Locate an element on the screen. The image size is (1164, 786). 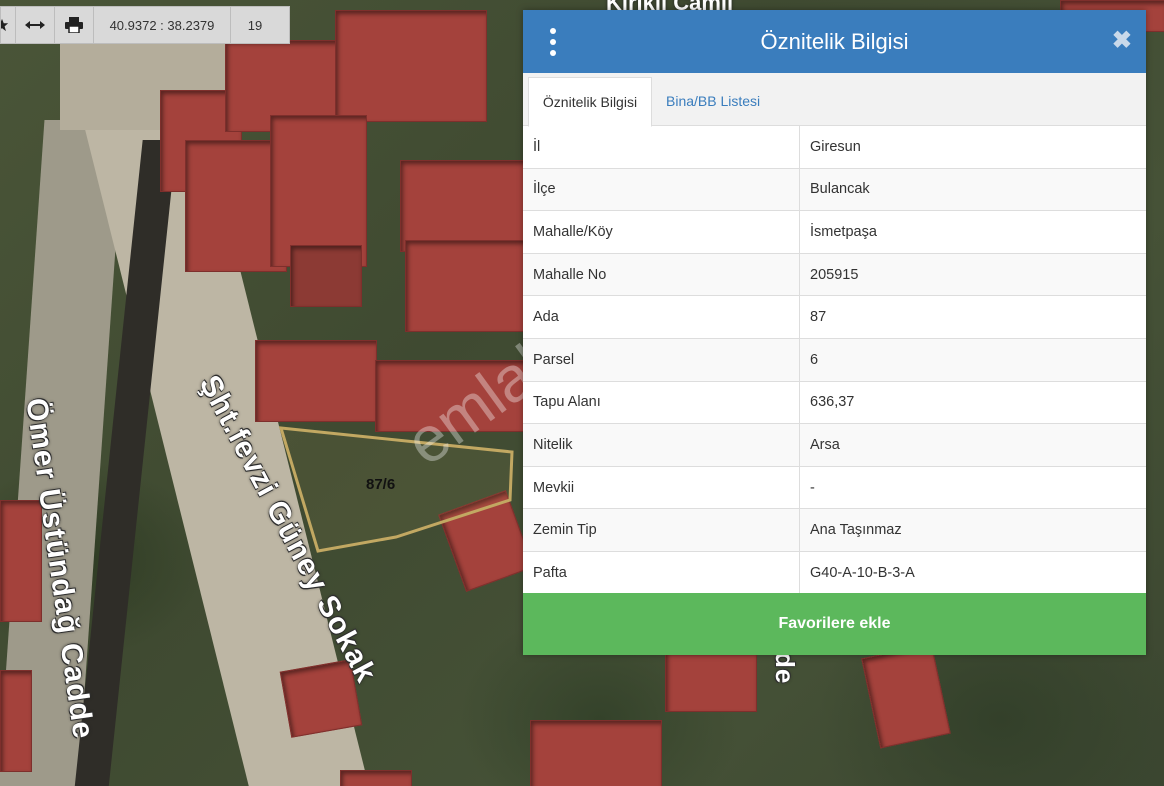
table-row: Pafta G40-A-10-B-3-A is located at coordinates (834, 573).